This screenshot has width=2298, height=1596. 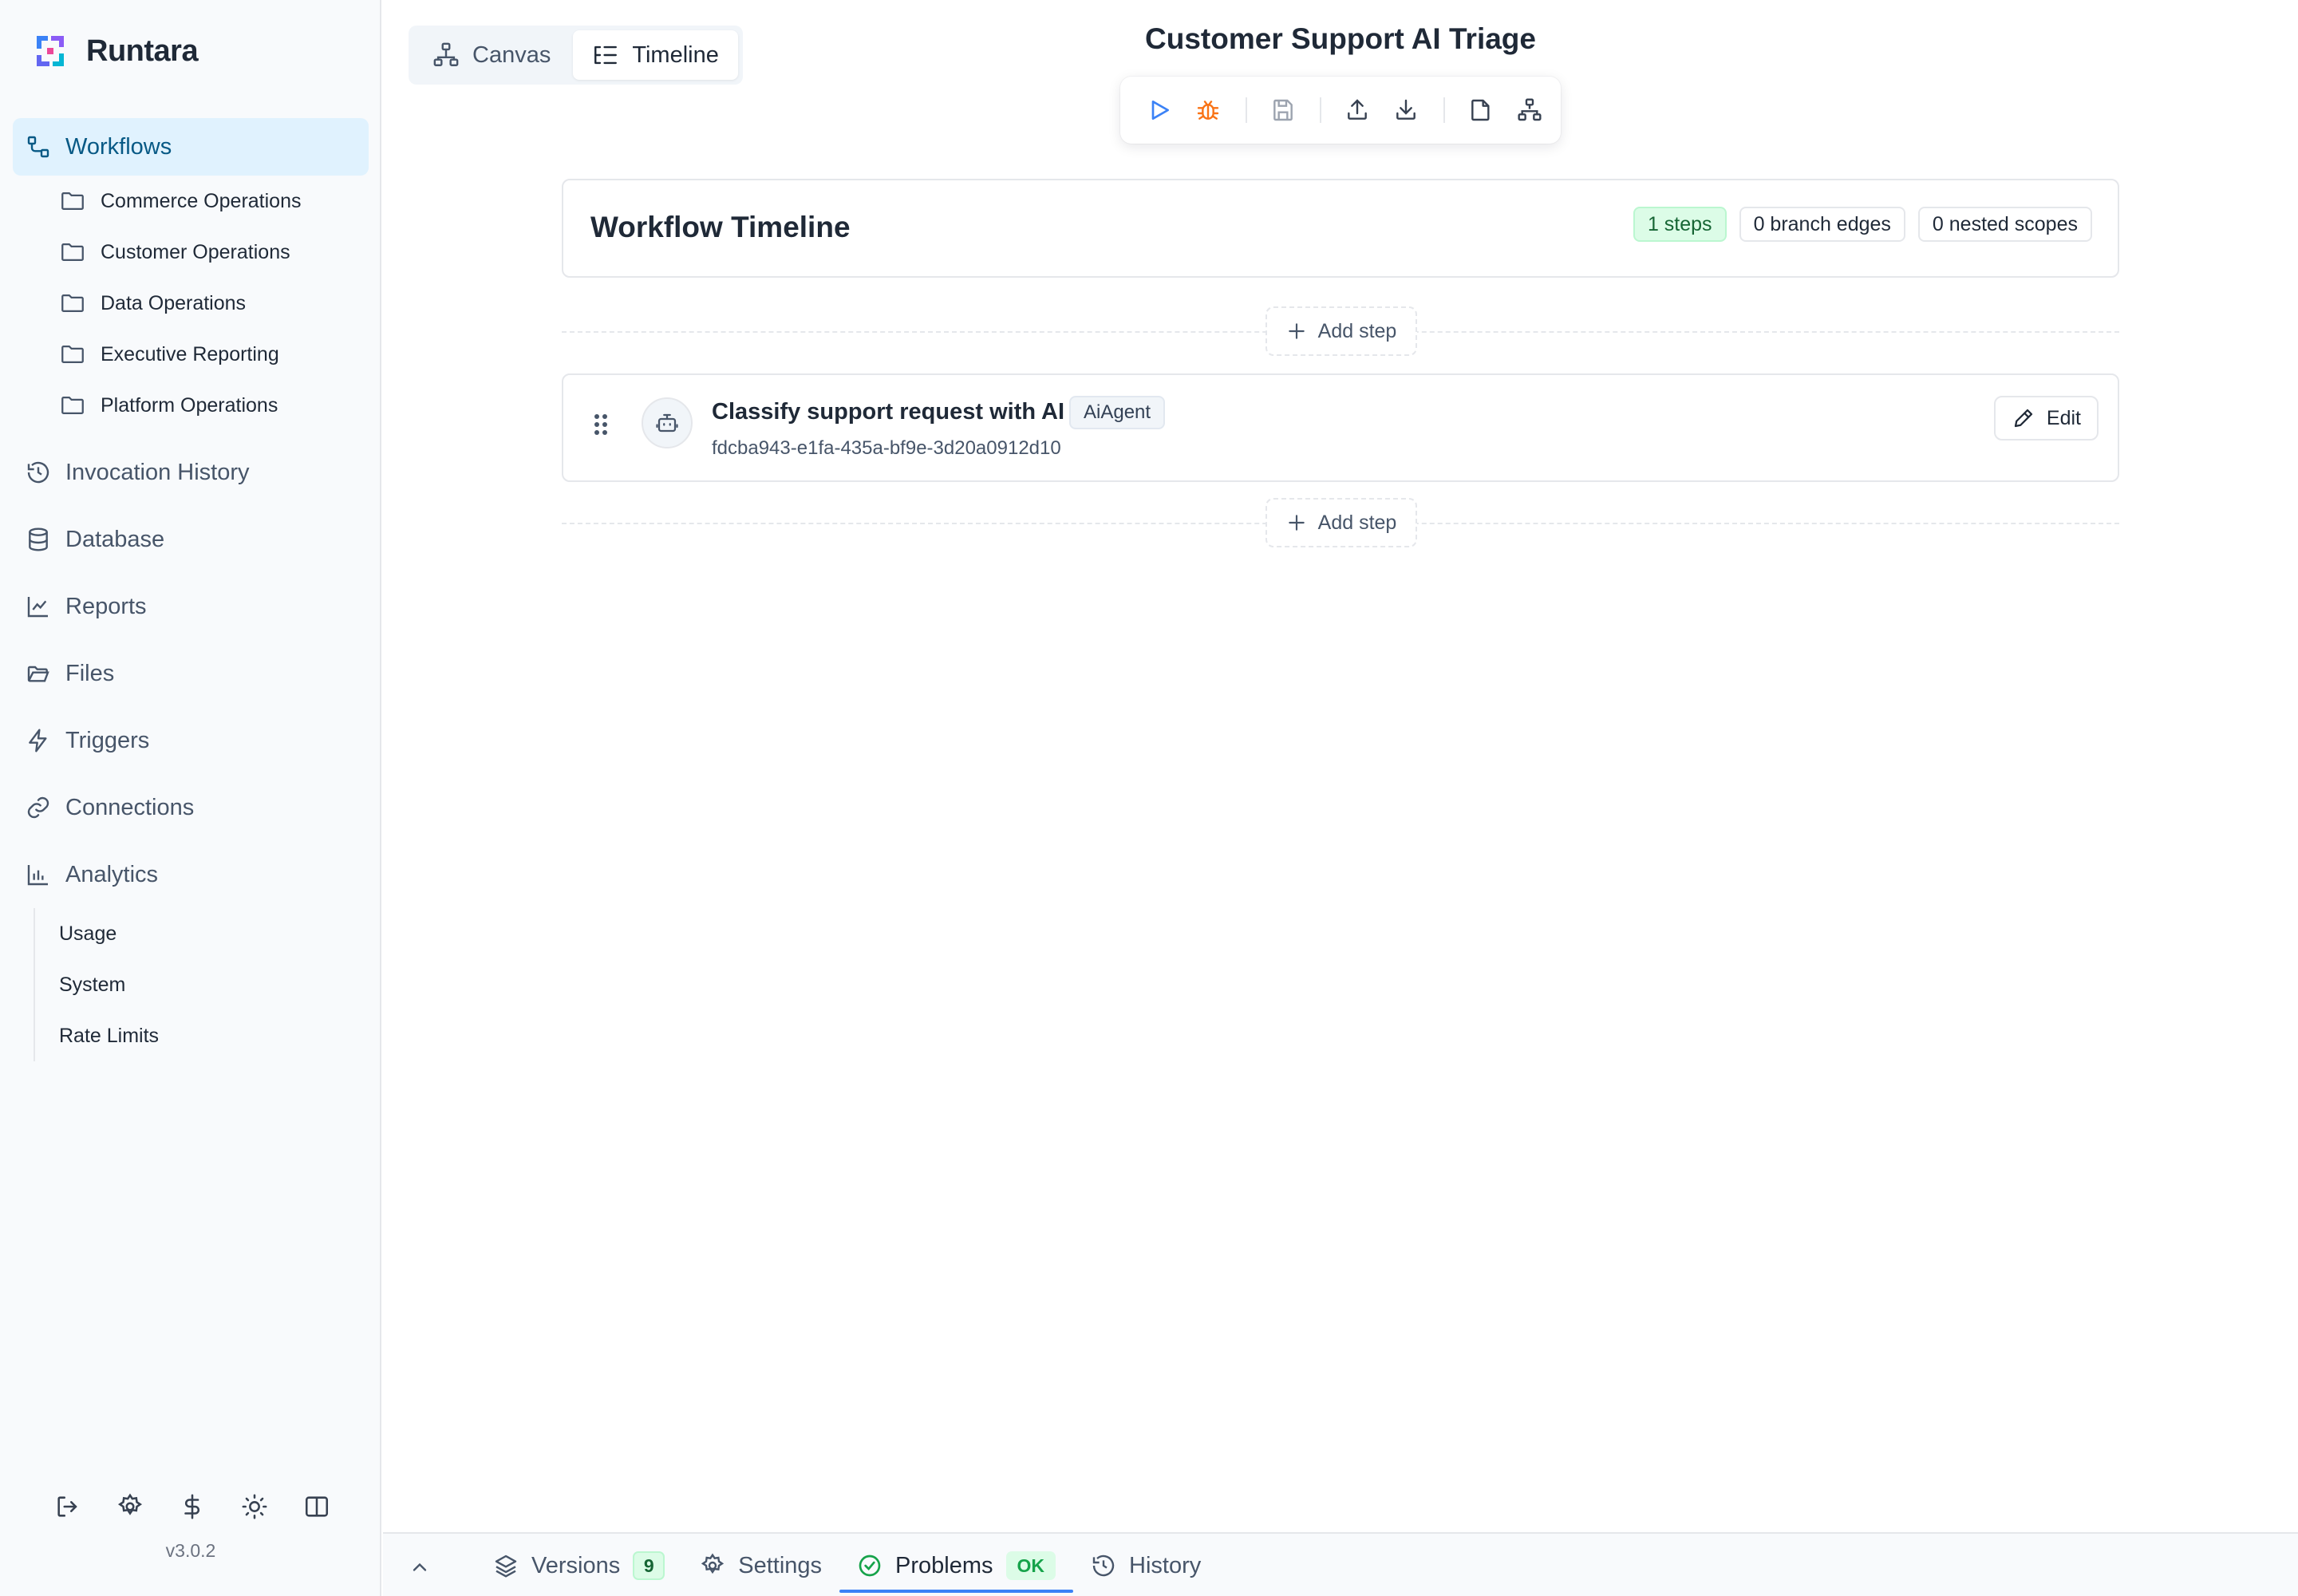 I want to click on sidebar-toggle-icon, so click(x=317, y=1506).